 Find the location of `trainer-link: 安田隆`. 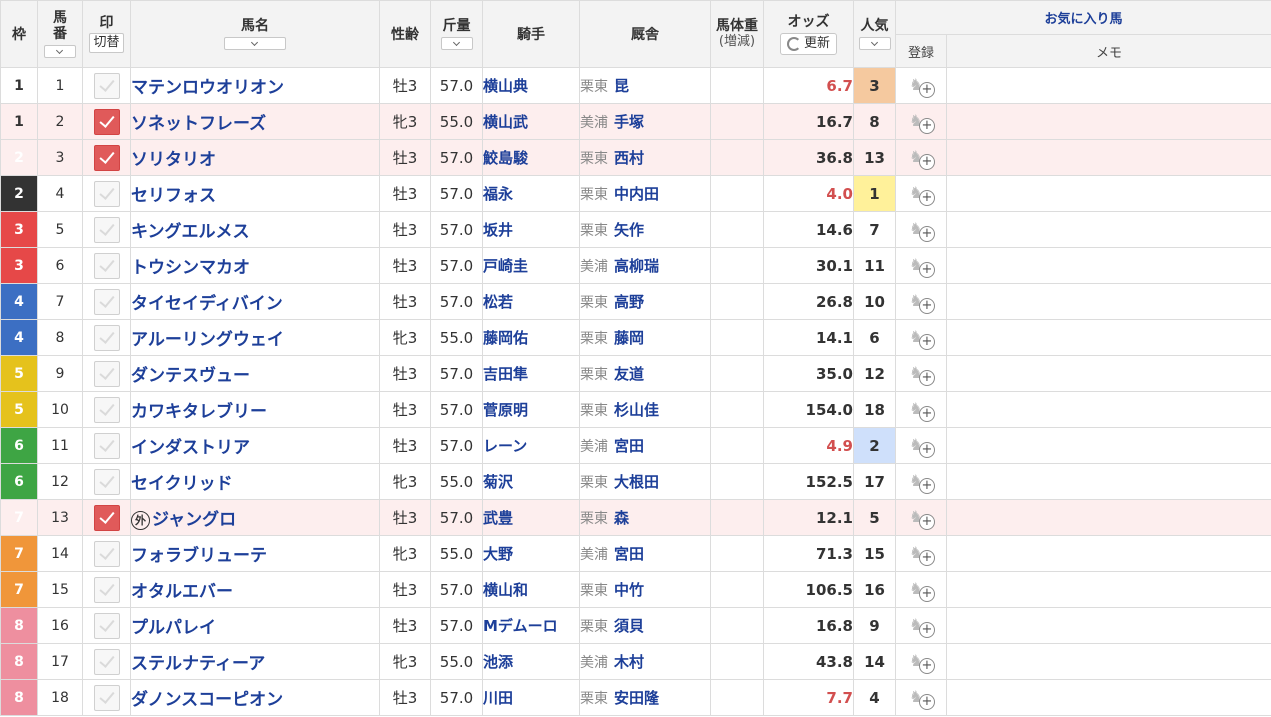

trainer-link: 安田隆 is located at coordinates (636, 698).